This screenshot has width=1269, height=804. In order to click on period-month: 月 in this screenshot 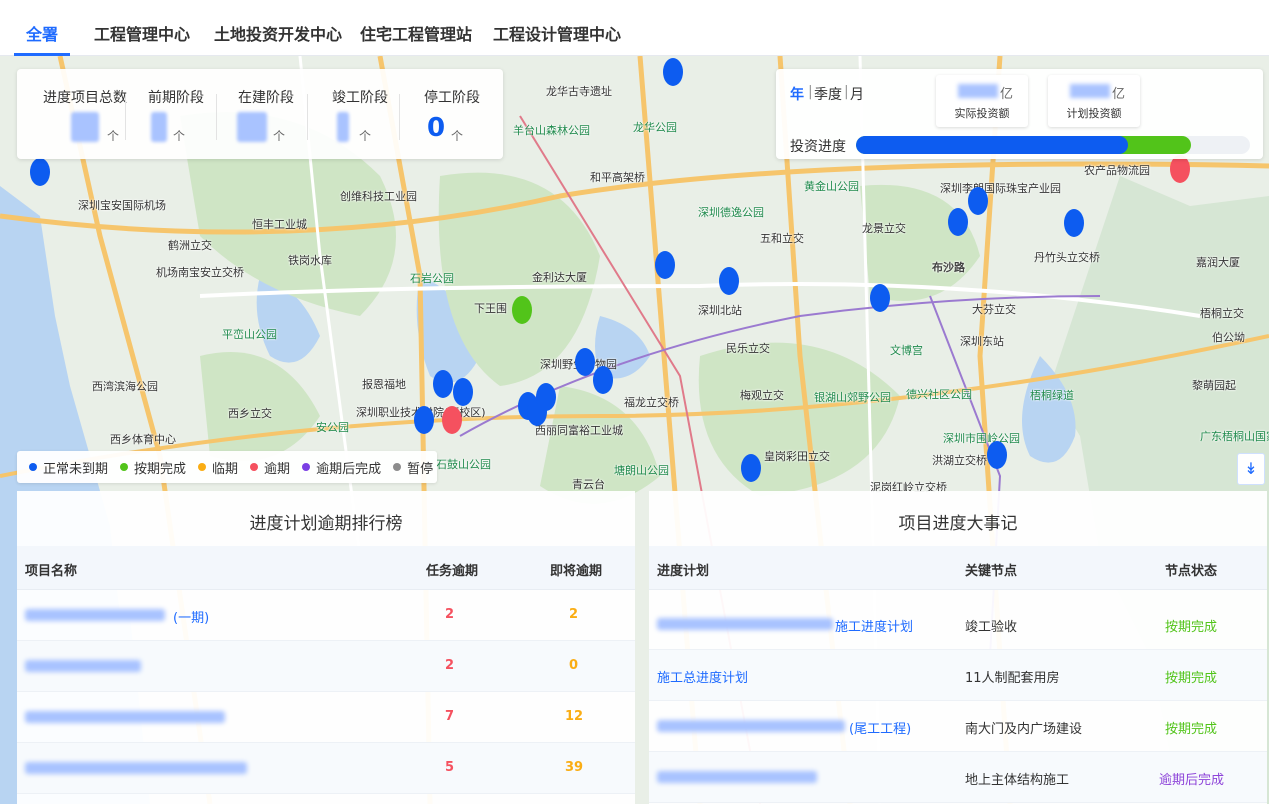, I will do `click(857, 94)`.